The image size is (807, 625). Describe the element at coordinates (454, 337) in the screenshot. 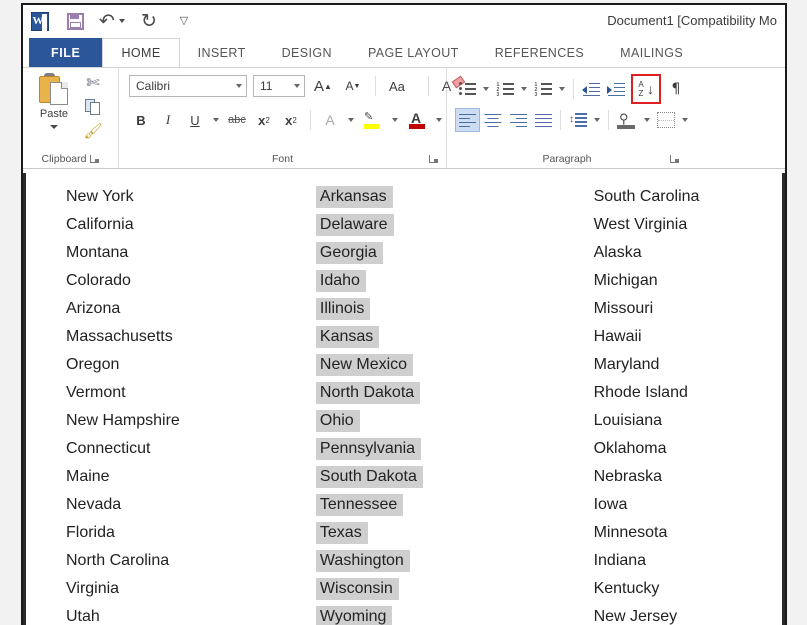

I see `state-line: Kansas` at that location.